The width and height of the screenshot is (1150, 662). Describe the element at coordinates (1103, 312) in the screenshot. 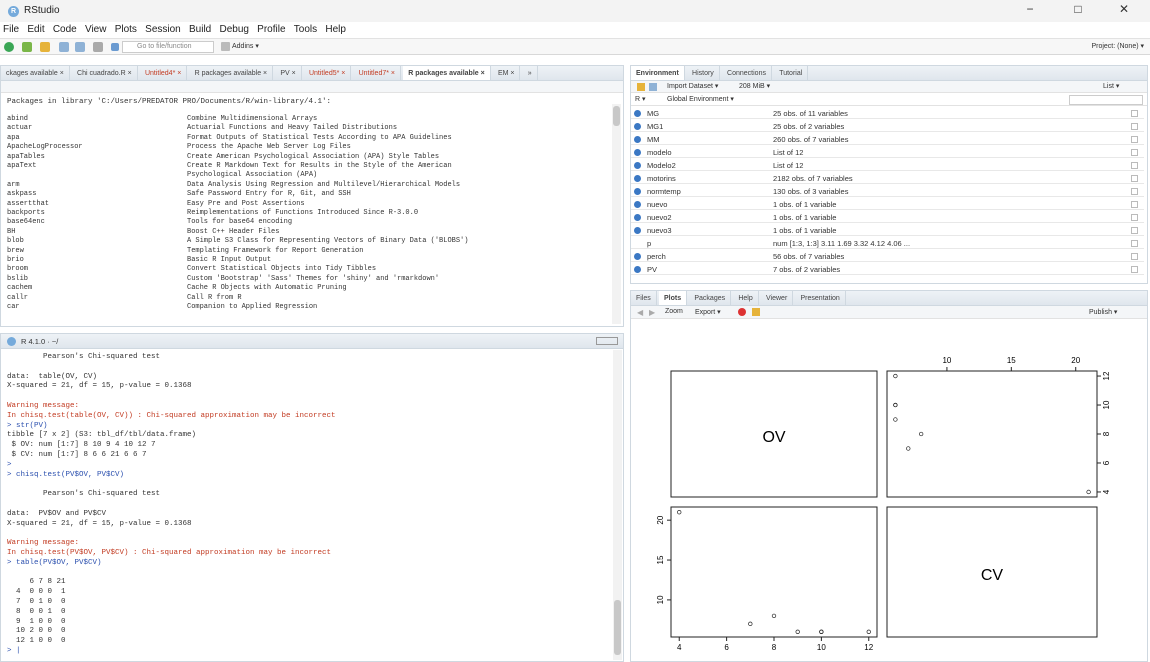

I see `publish-button: Publish ▾` at that location.